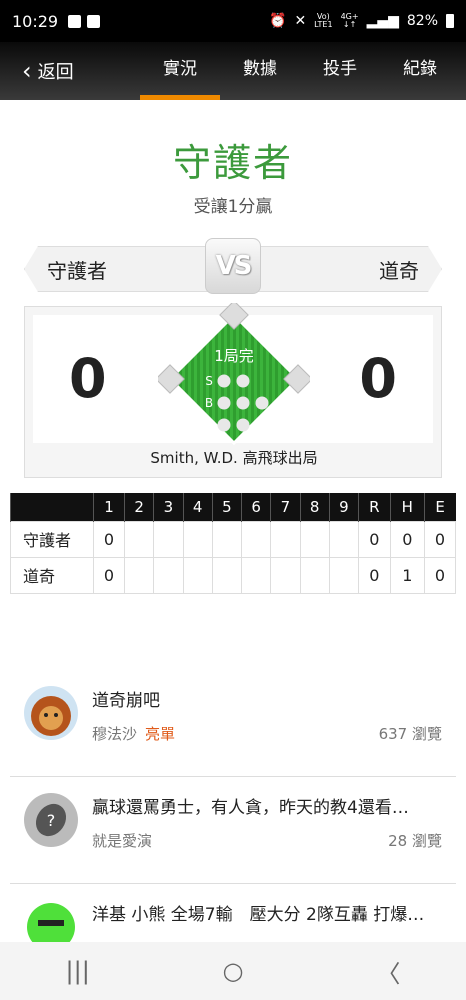 This screenshot has width=466, height=1000. What do you see at coordinates (323, 20) in the screenshot?
I see `volte-indicator: Vo) LTE1` at bounding box center [323, 20].